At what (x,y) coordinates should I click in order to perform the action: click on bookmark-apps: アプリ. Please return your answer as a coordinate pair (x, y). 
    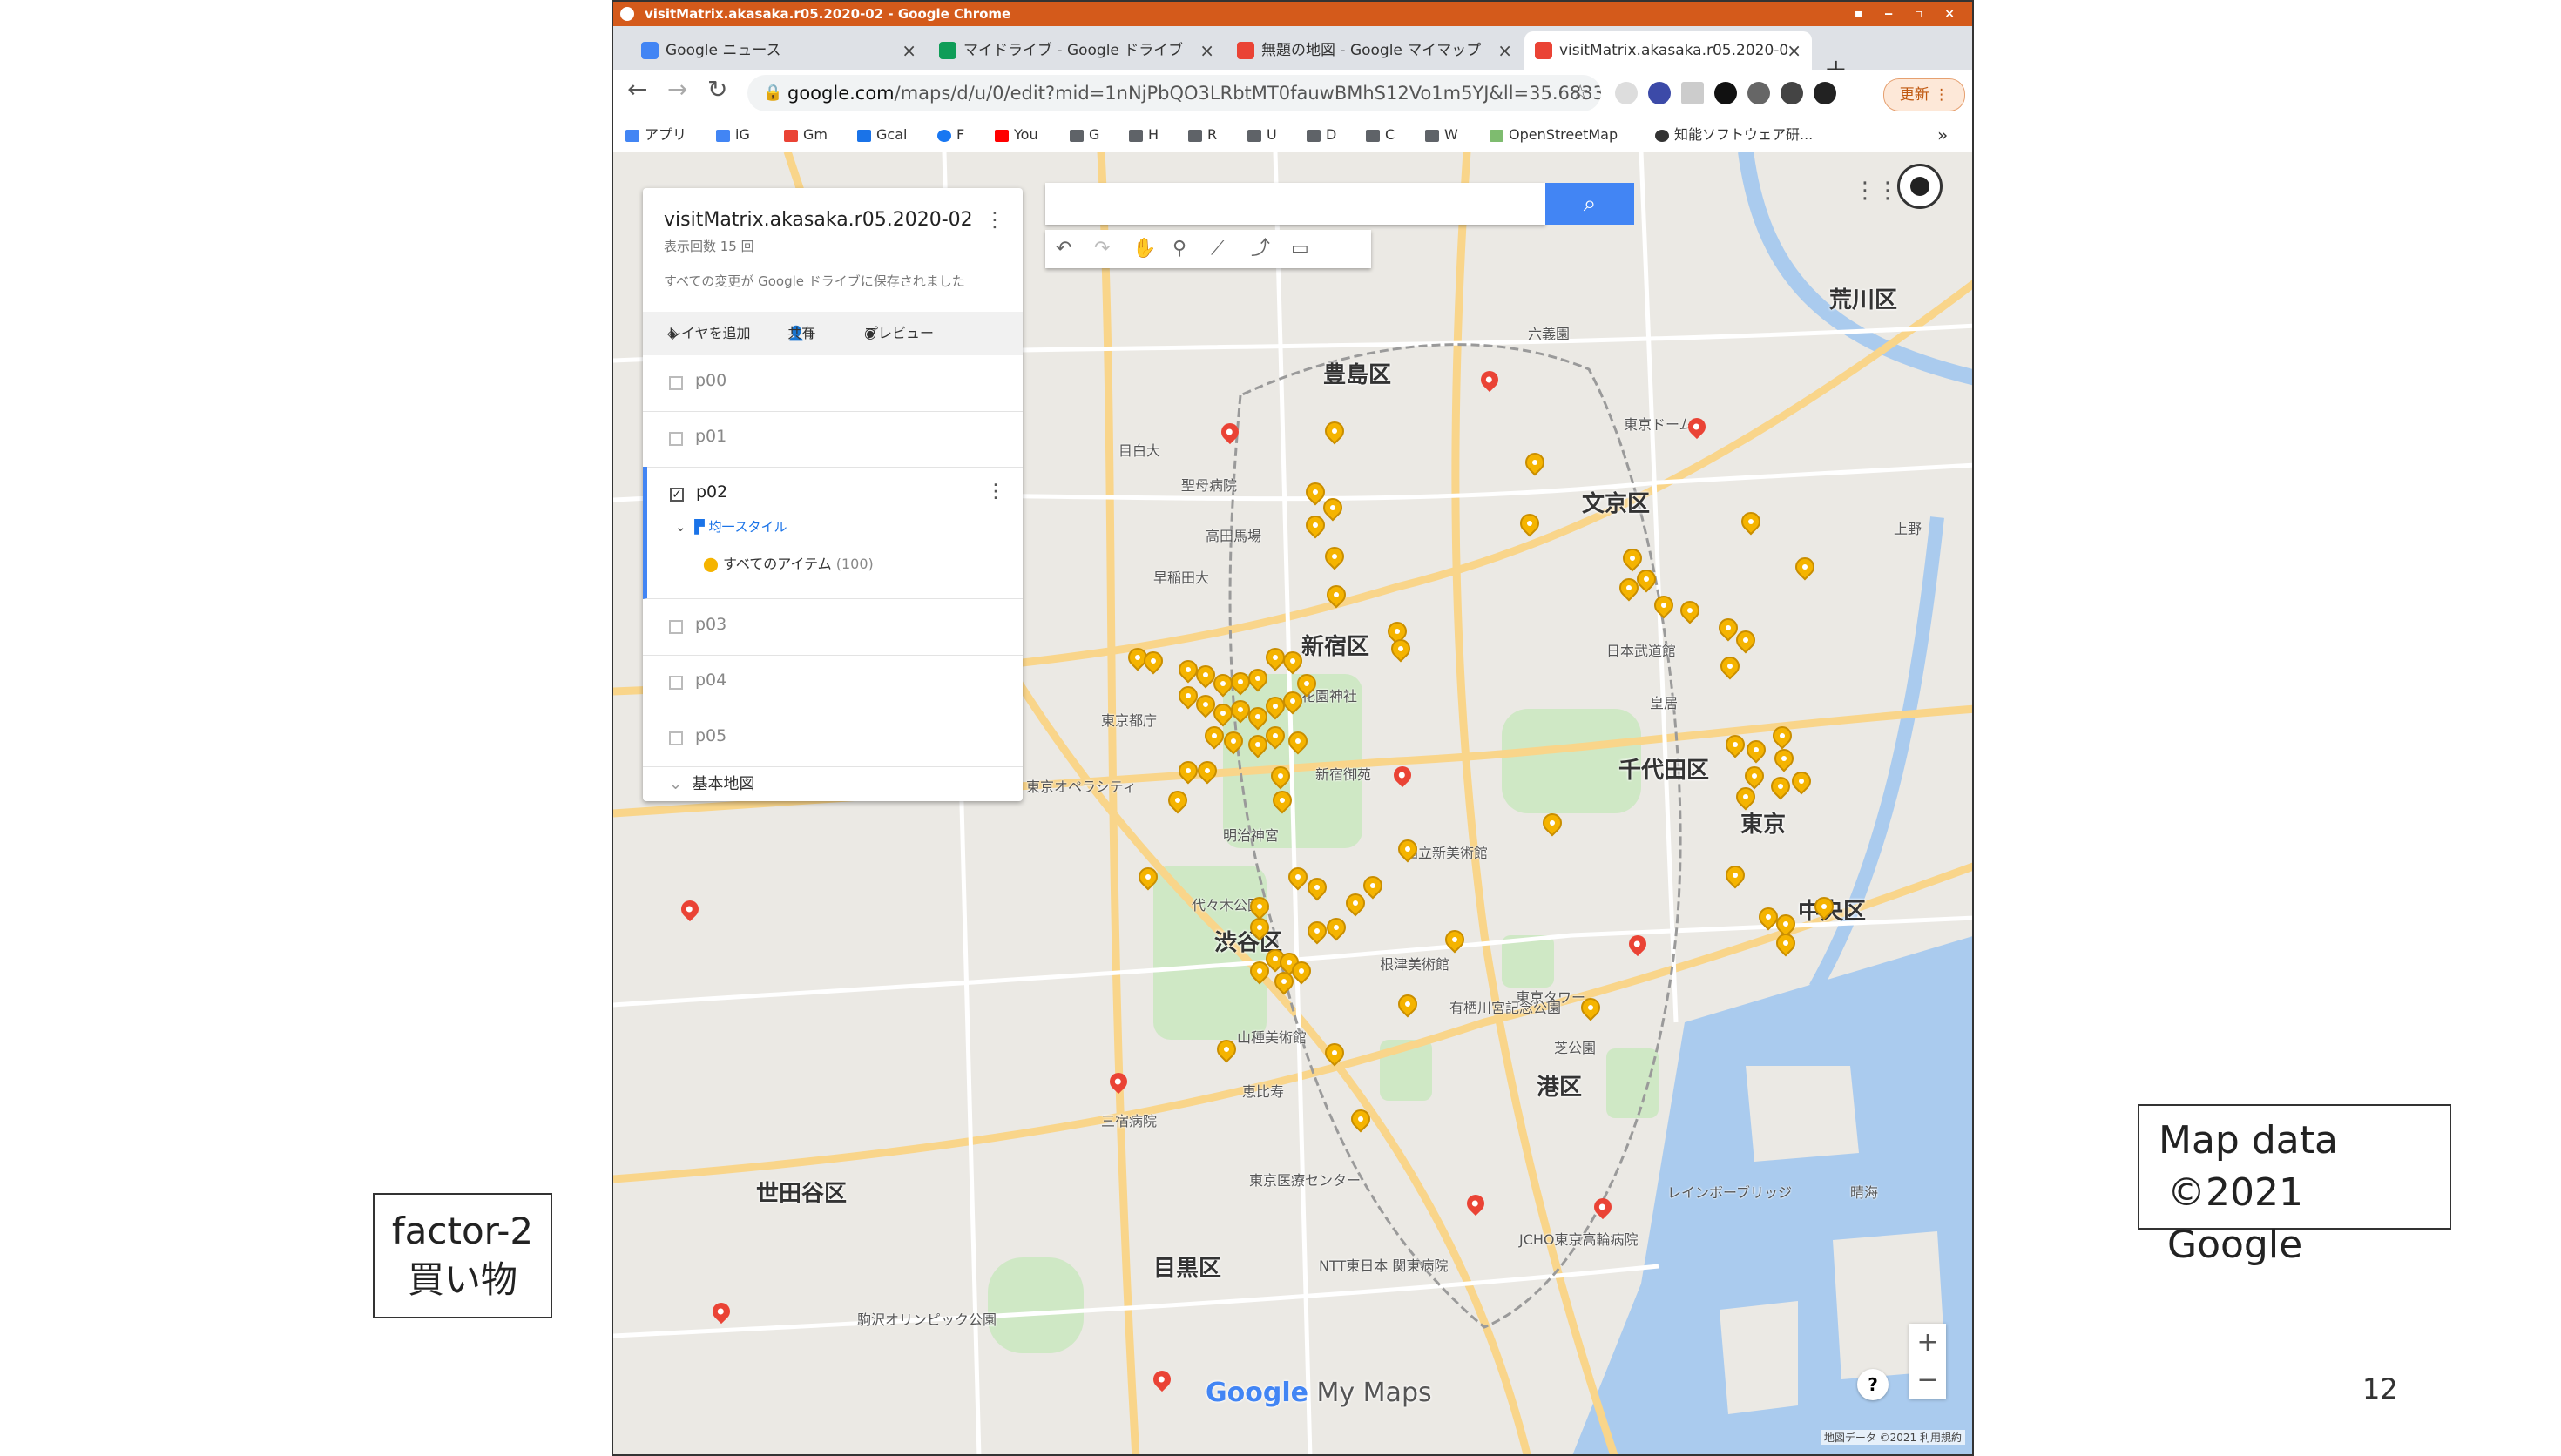
    Looking at the image, I should click on (655, 135).